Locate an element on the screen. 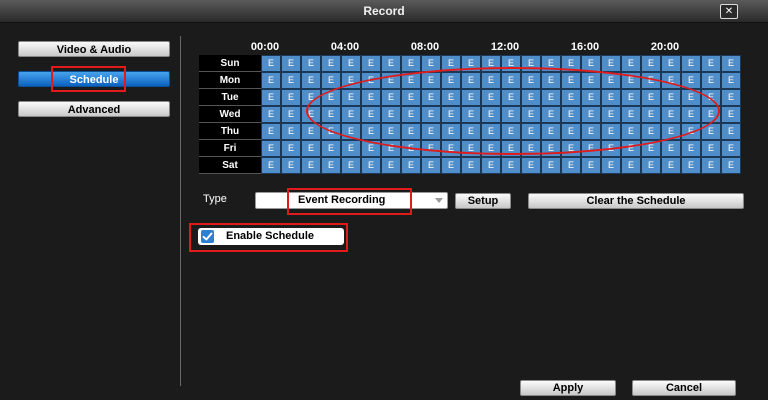 This screenshot has height=400, width=768. close-icon: ✕ is located at coordinates (729, 11).